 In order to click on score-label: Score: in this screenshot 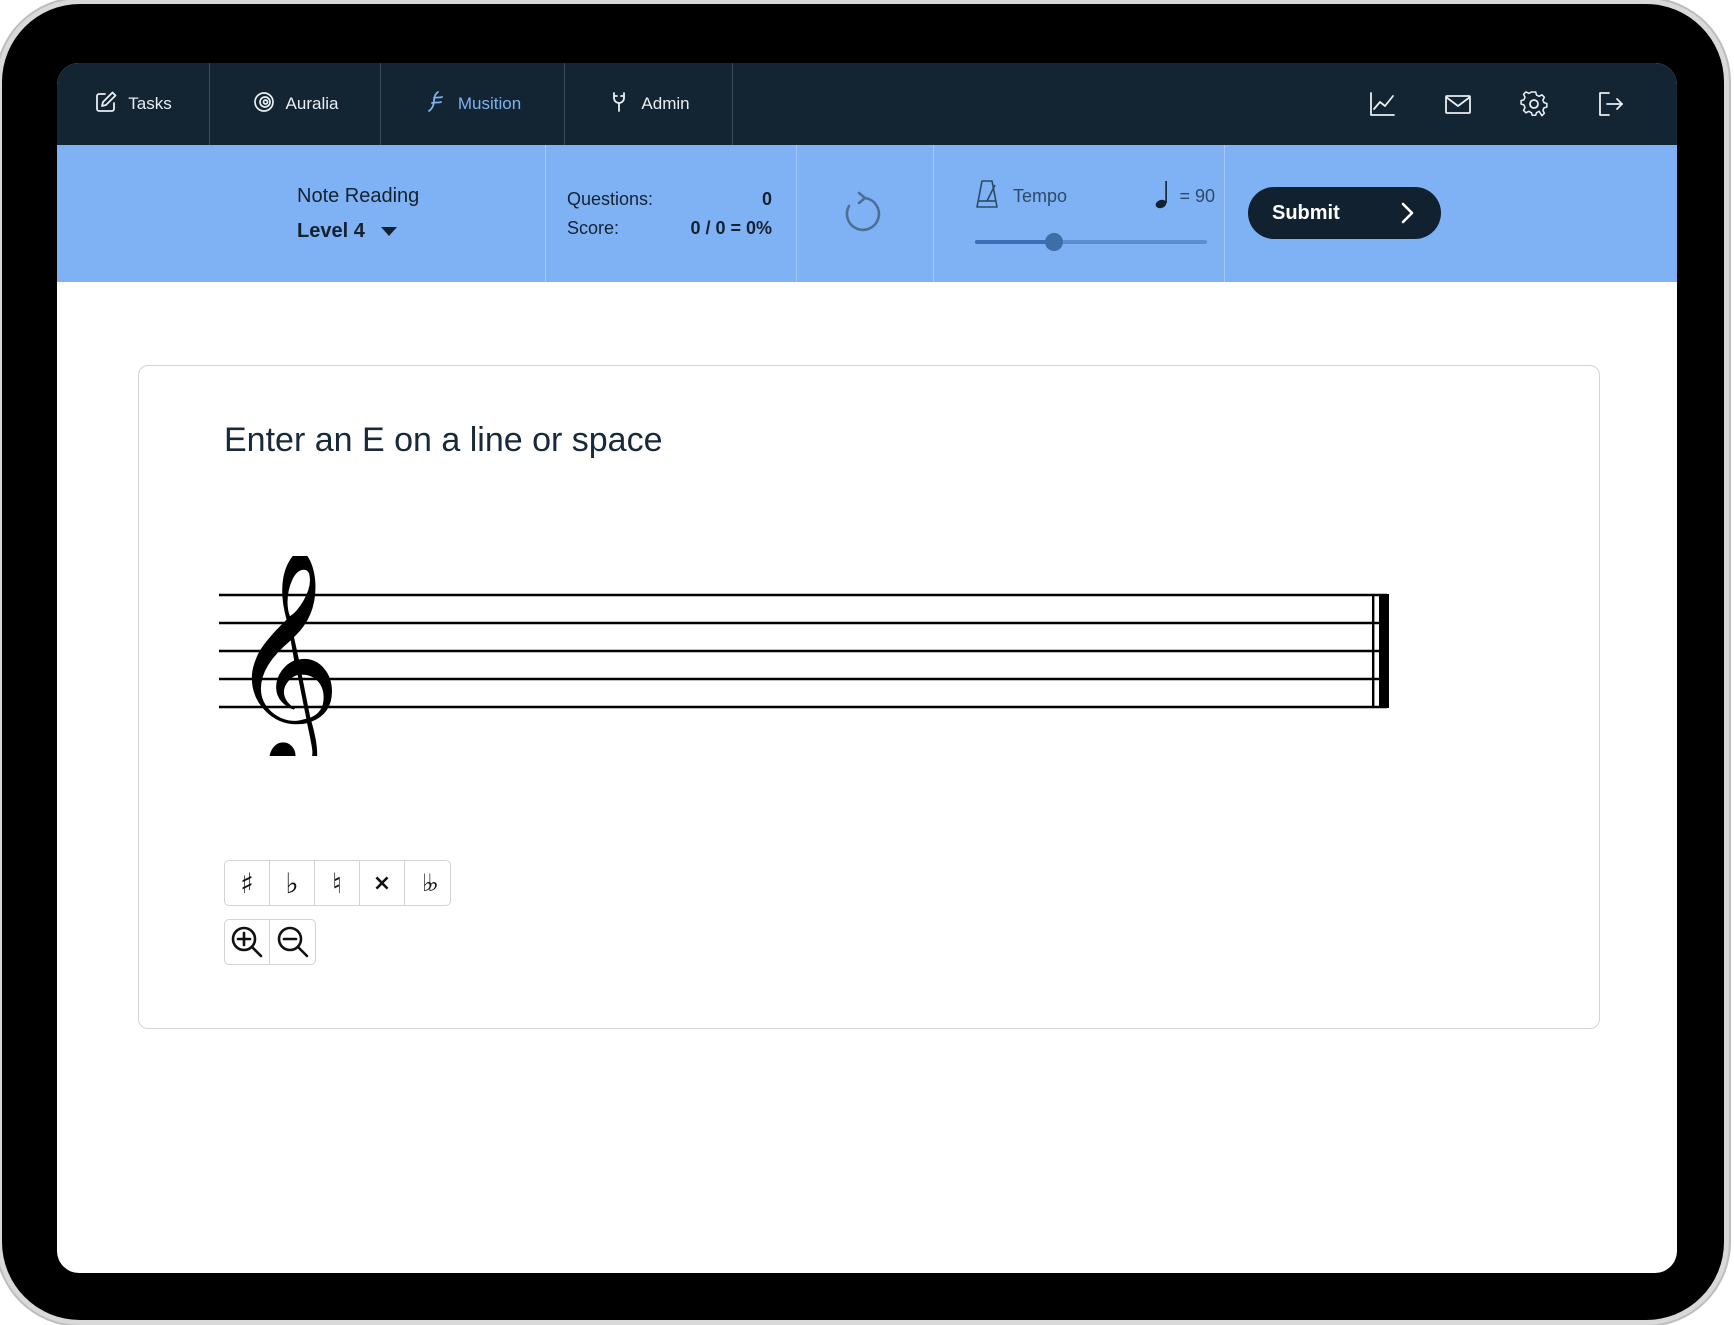, I will do `click(593, 228)`.